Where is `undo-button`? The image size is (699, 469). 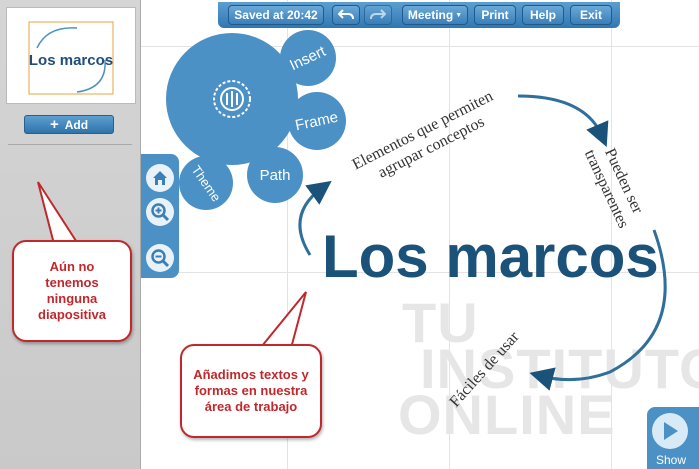
undo-button is located at coordinates (346, 15).